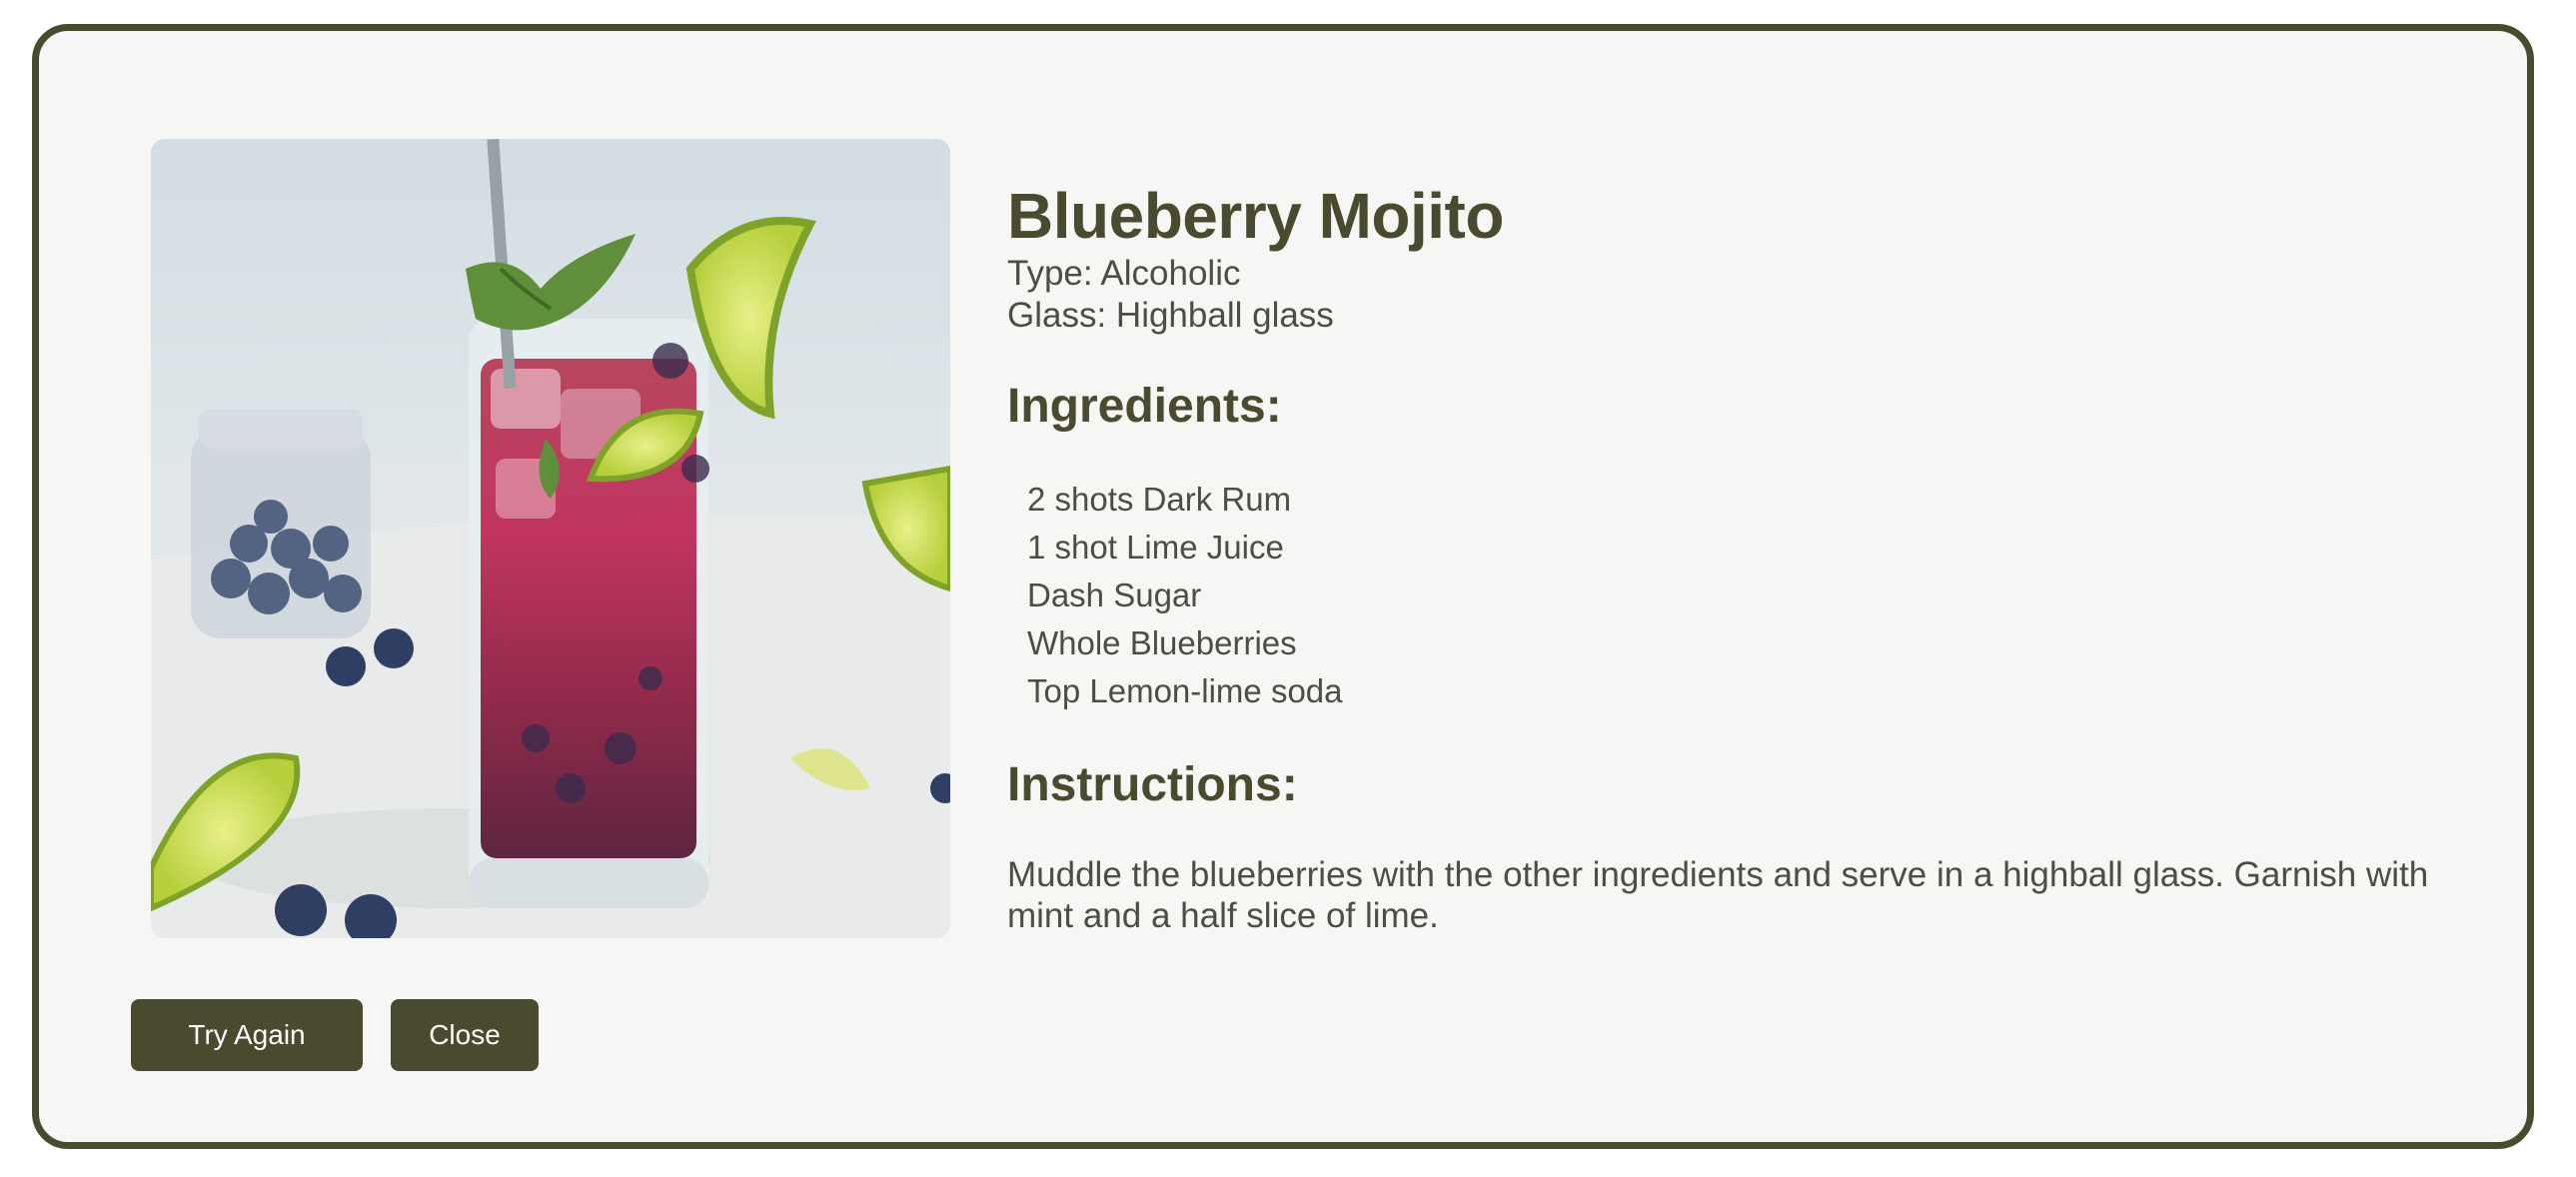 Image resolution: width=2576 pixels, height=1177 pixels. What do you see at coordinates (1185, 690) in the screenshot?
I see `ingredient-item: Top Lemon-lime soda` at bounding box center [1185, 690].